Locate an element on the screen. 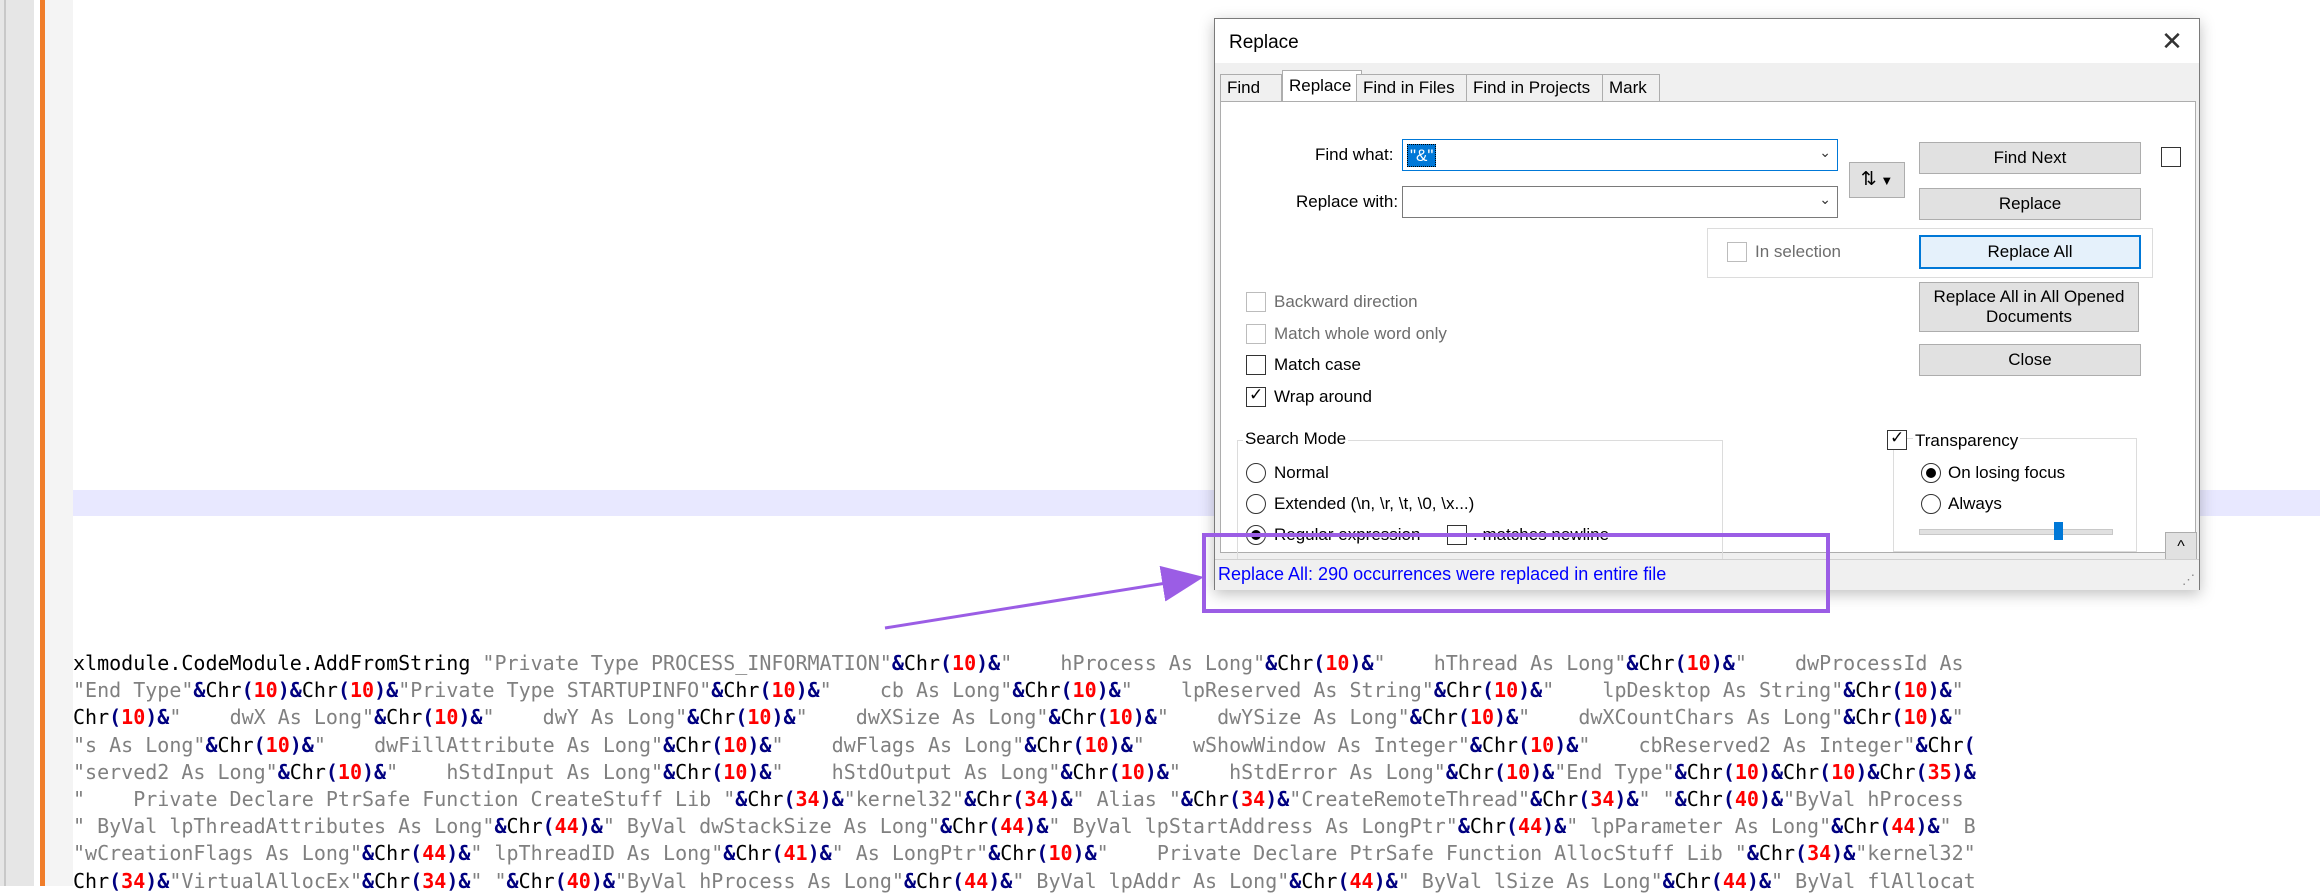 The image size is (2320, 895). arrow-line is located at coordinates (1044, 597).